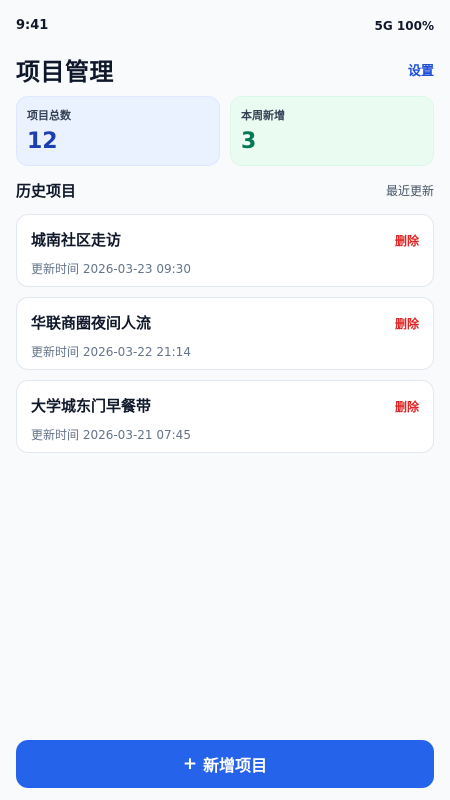 The height and width of the screenshot is (800, 450). What do you see at coordinates (235, 765) in the screenshot?
I see `add-project-label: 新增项目` at bounding box center [235, 765].